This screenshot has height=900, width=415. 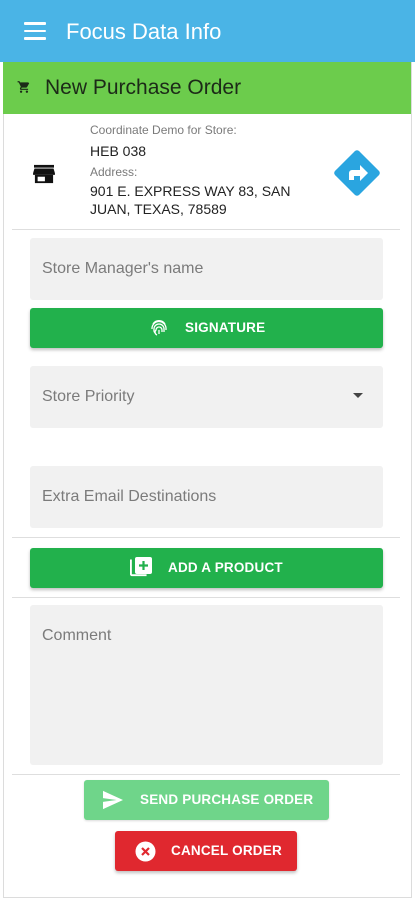 I want to click on cart-icon, so click(x=23, y=87).